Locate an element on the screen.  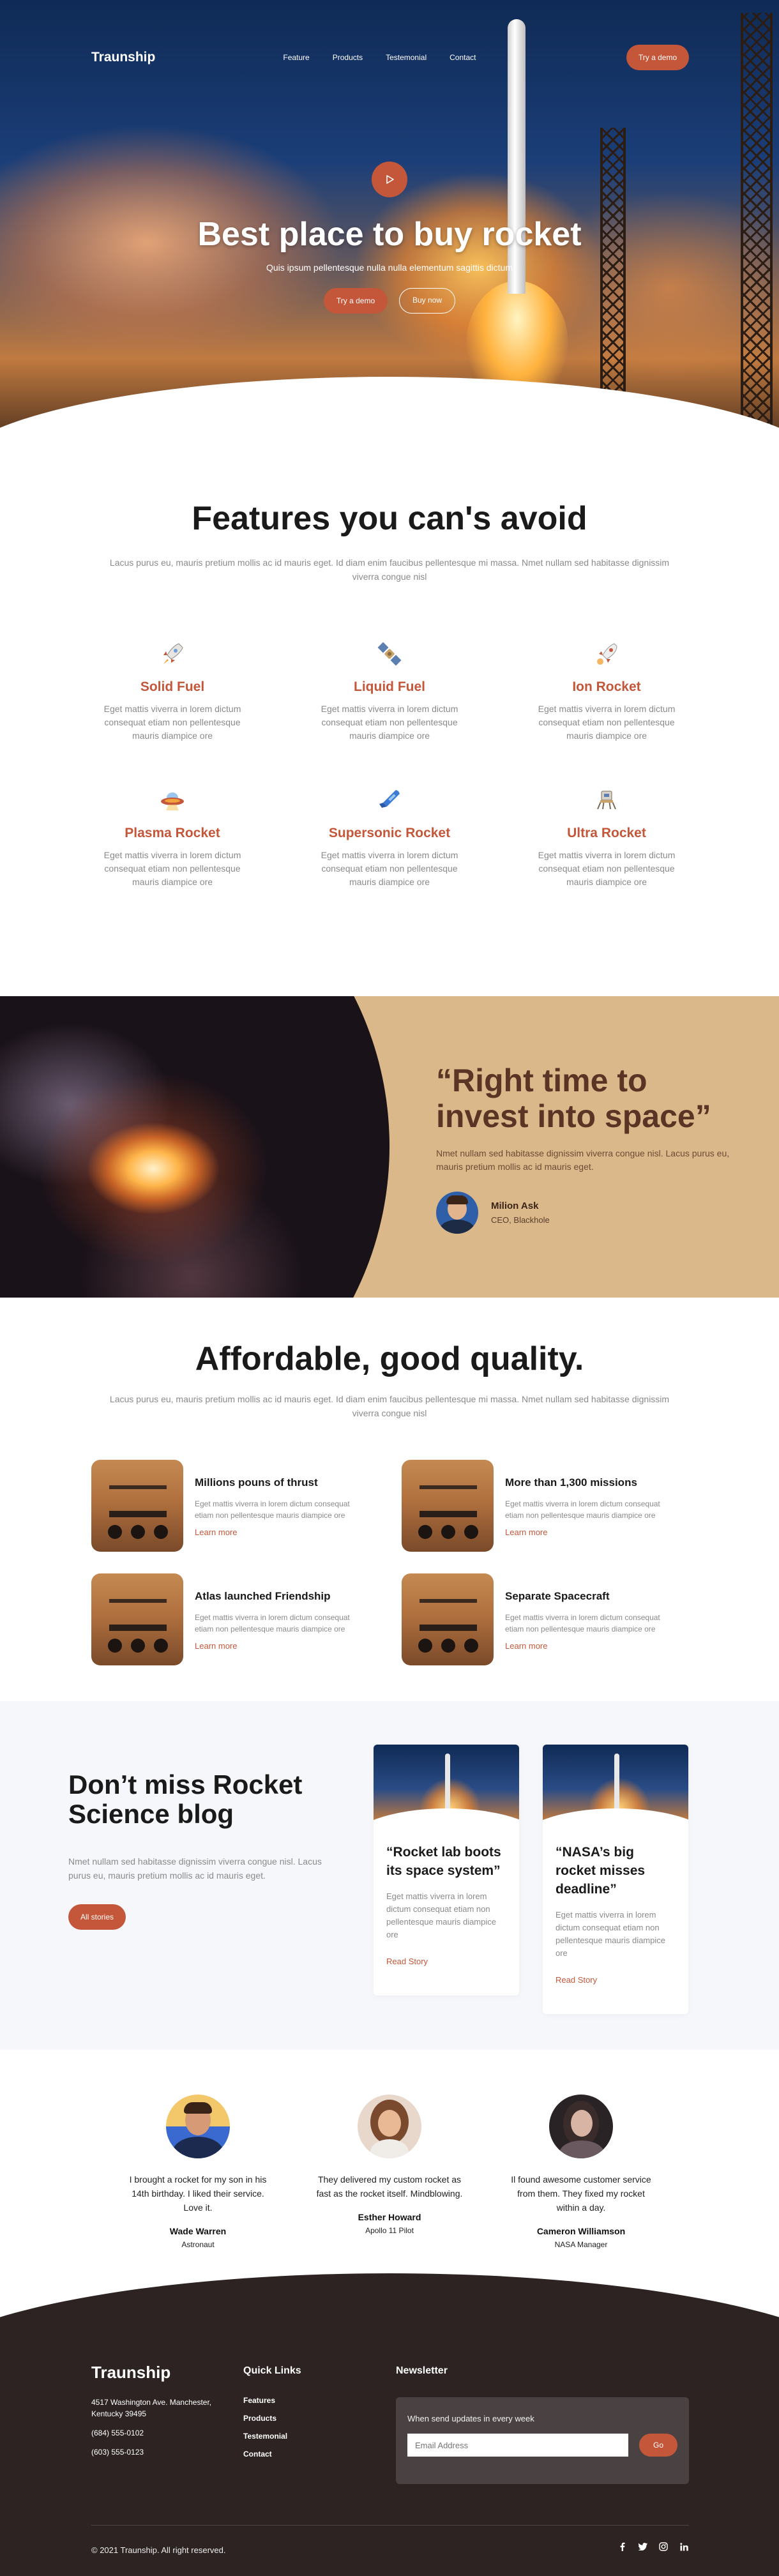
nav-item-contact: Contact is located at coordinates (463, 58).